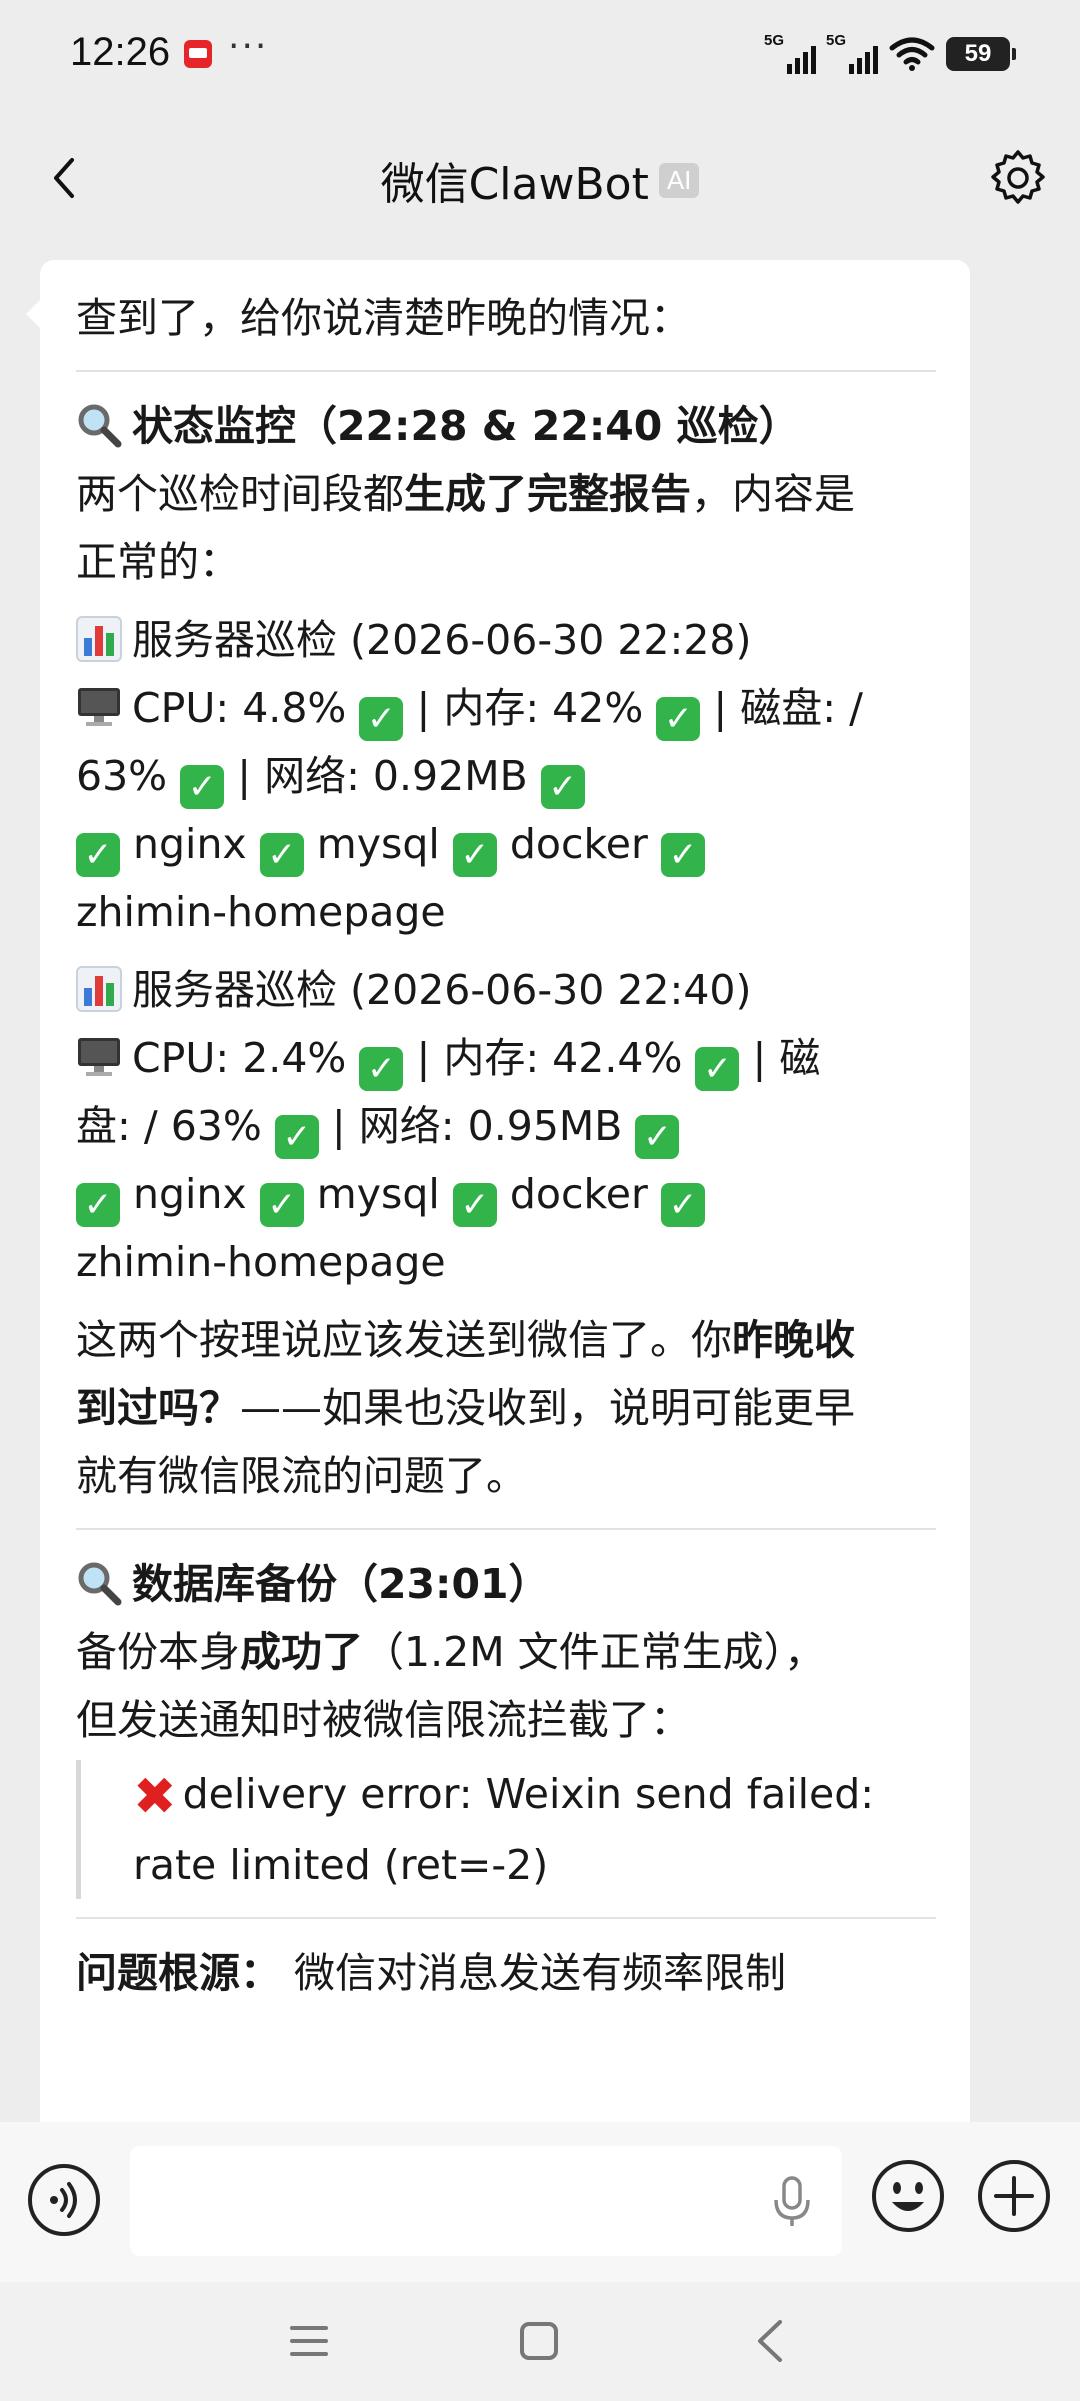 This screenshot has width=1080, height=2401. I want to click on voice-icon, so click(64, 2200).